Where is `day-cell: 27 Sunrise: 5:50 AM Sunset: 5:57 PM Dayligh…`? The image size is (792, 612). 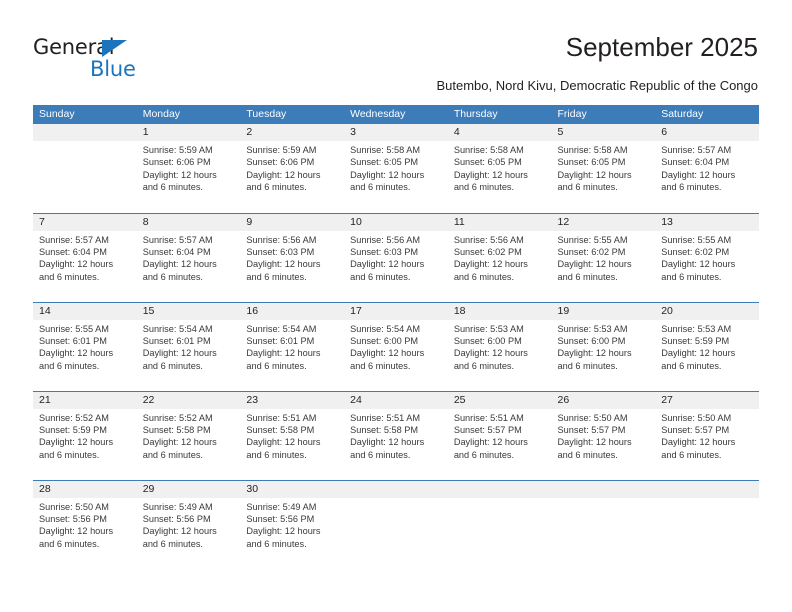
day-cell: 27 Sunrise: 5:50 AM Sunset: 5:57 PM Dayligh… is located at coordinates (707, 435).